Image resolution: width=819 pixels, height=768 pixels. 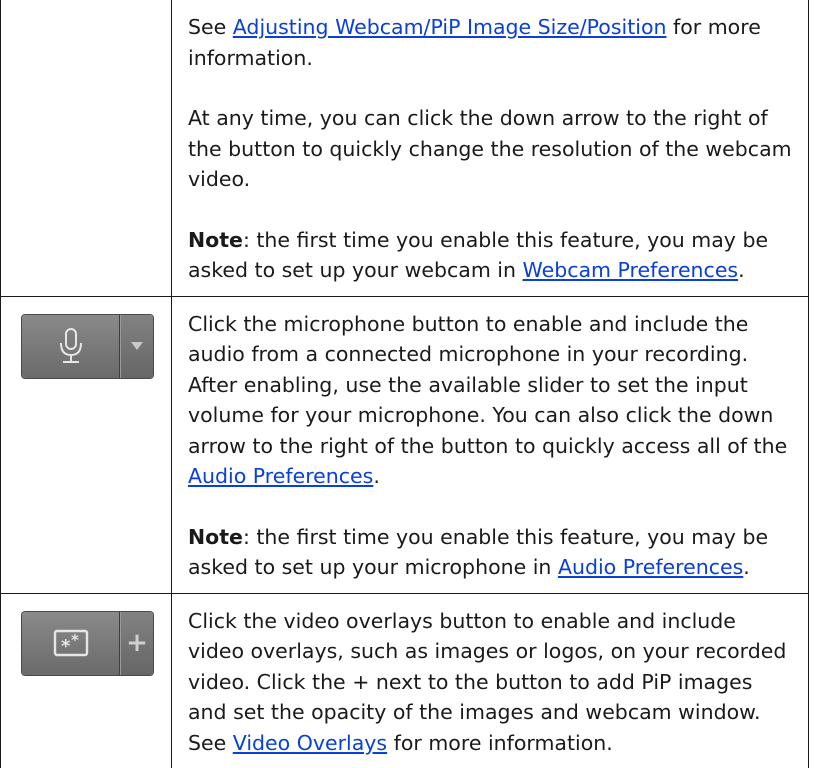 What do you see at coordinates (310, 743) in the screenshot?
I see `video-overlays-link: Video Overlays` at bounding box center [310, 743].